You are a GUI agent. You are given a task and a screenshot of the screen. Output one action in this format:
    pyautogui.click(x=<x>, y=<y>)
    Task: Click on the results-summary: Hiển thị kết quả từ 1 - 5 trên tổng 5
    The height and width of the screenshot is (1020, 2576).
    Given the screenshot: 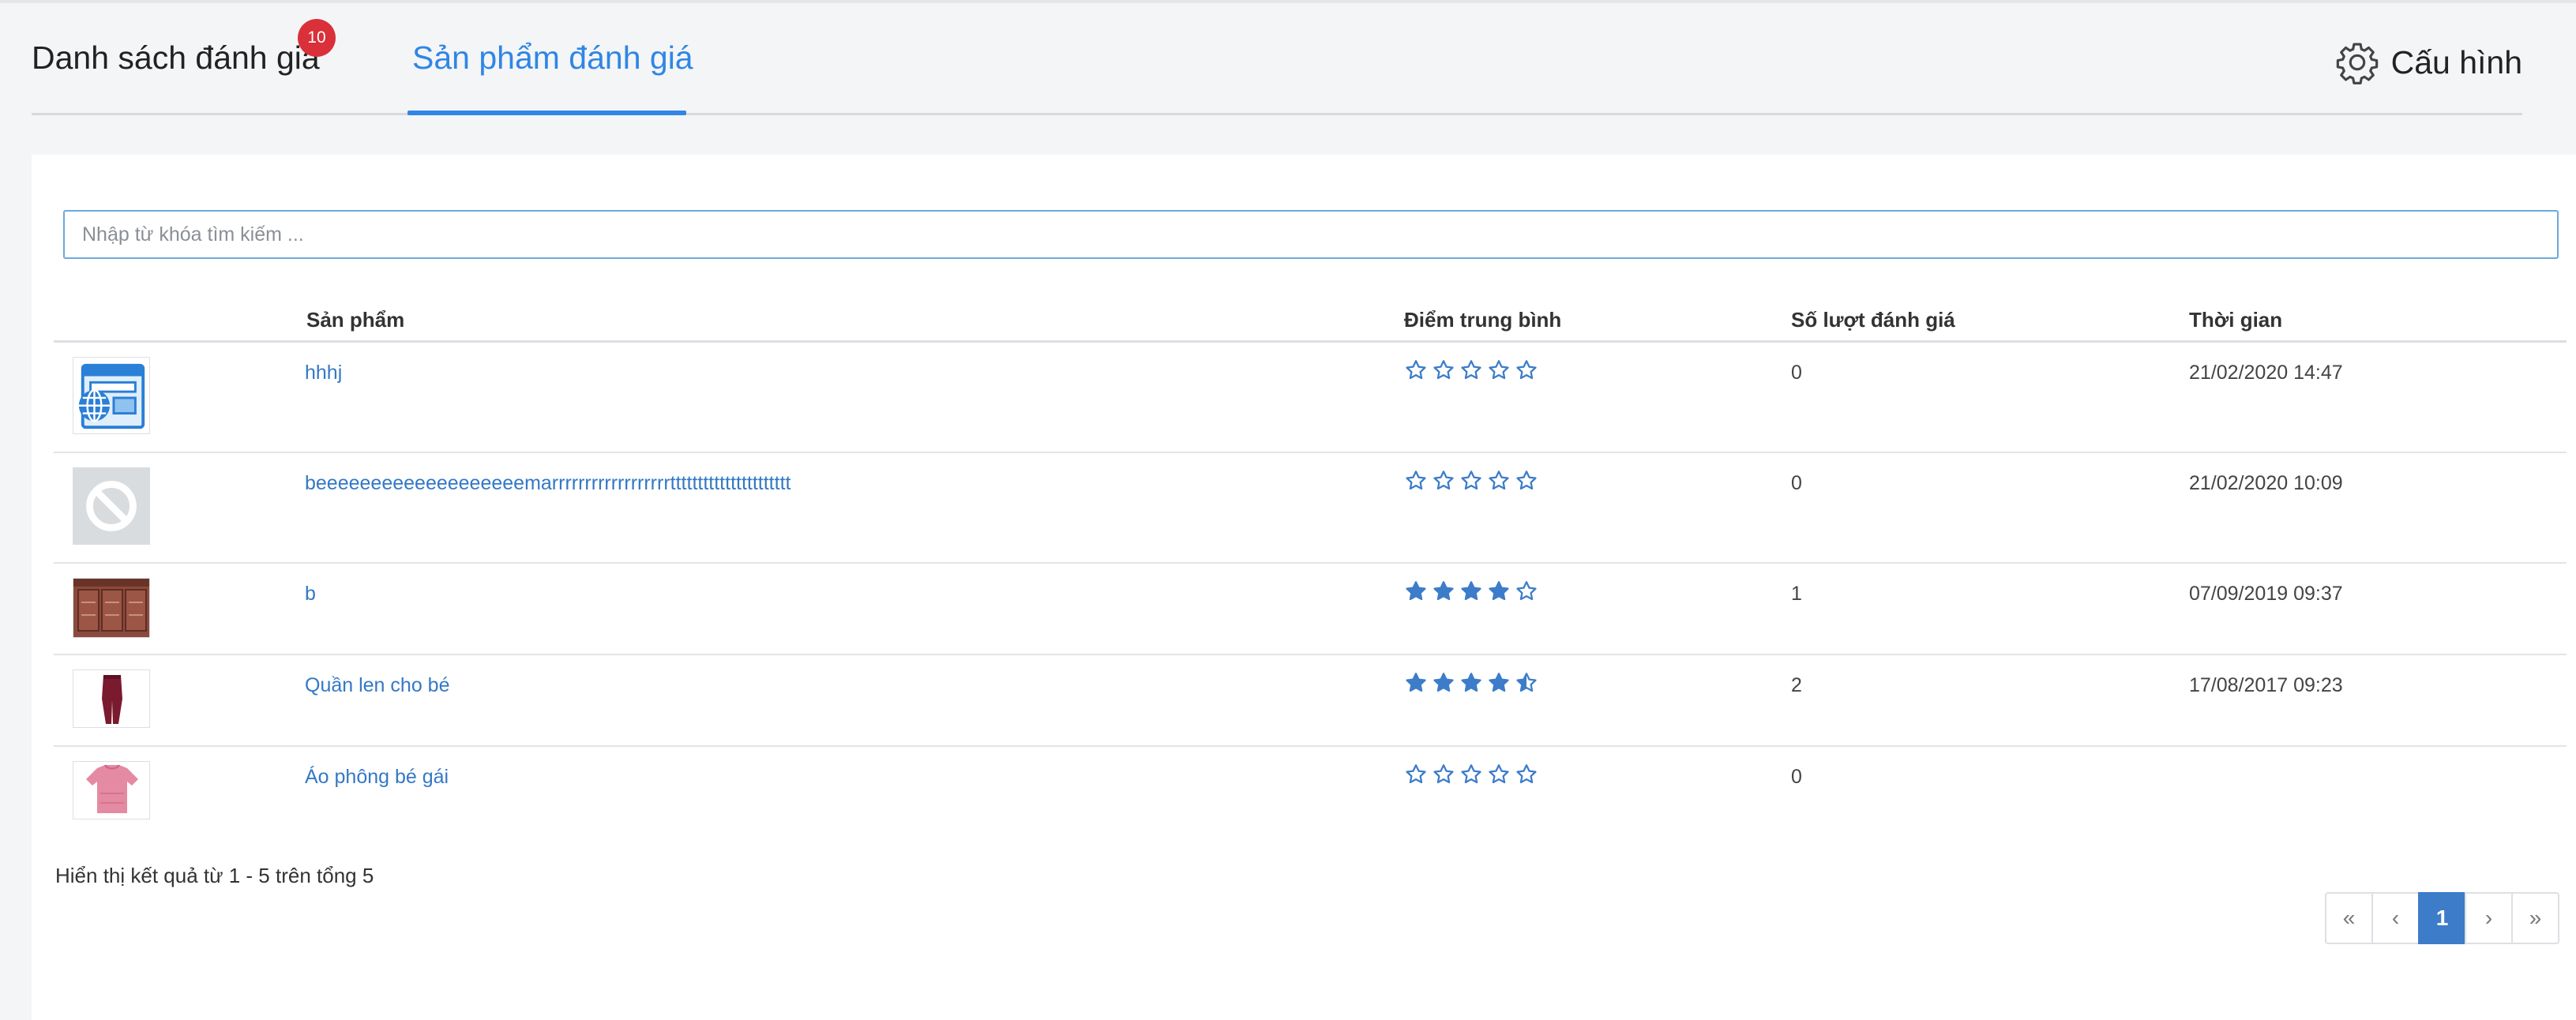 What is the action you would take?
    pyautogui.click(x=214, y=875)
    